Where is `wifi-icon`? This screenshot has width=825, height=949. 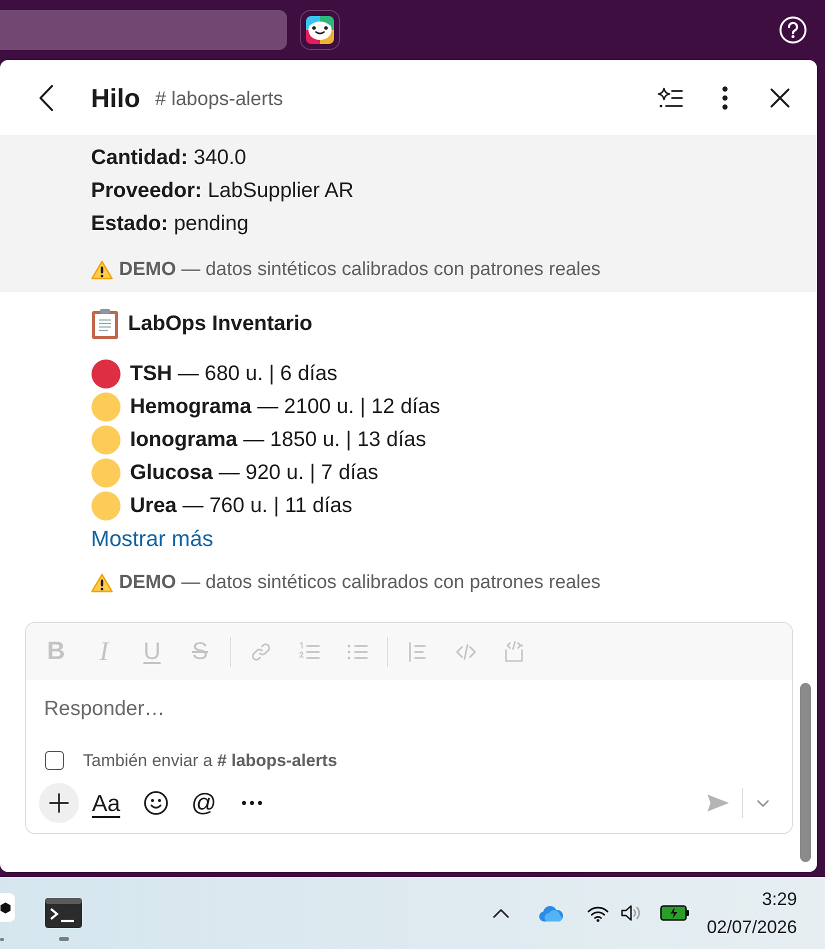 wifi-icon is located at coordinates (597, 913).